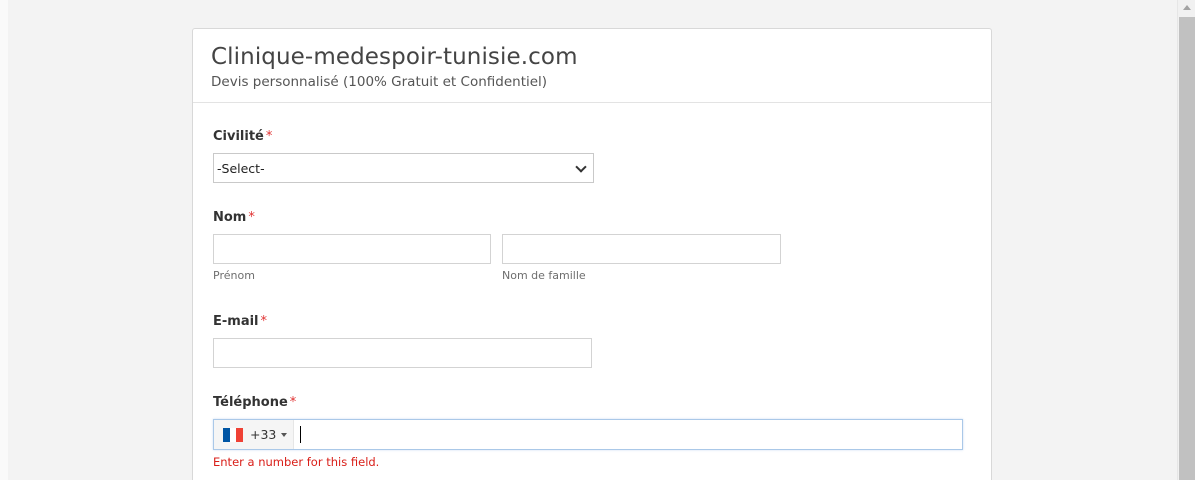 The height and width of the screenshot is (480, 1195). What do you see at coordinates (352, 249) in the screenshot?
I see `first-name-input` at bounding box center [352, 249].